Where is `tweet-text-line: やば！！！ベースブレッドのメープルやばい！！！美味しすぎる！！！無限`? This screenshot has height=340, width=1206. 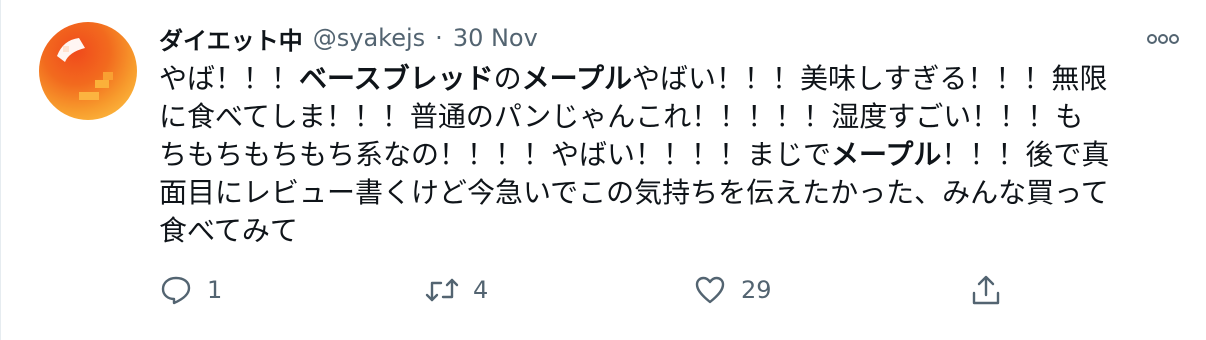
tweet-text-line: やば！！！ベースブレッドのメープルやばい！！！美味しすぎる！！！無限 is located at coordinates (674, 79).